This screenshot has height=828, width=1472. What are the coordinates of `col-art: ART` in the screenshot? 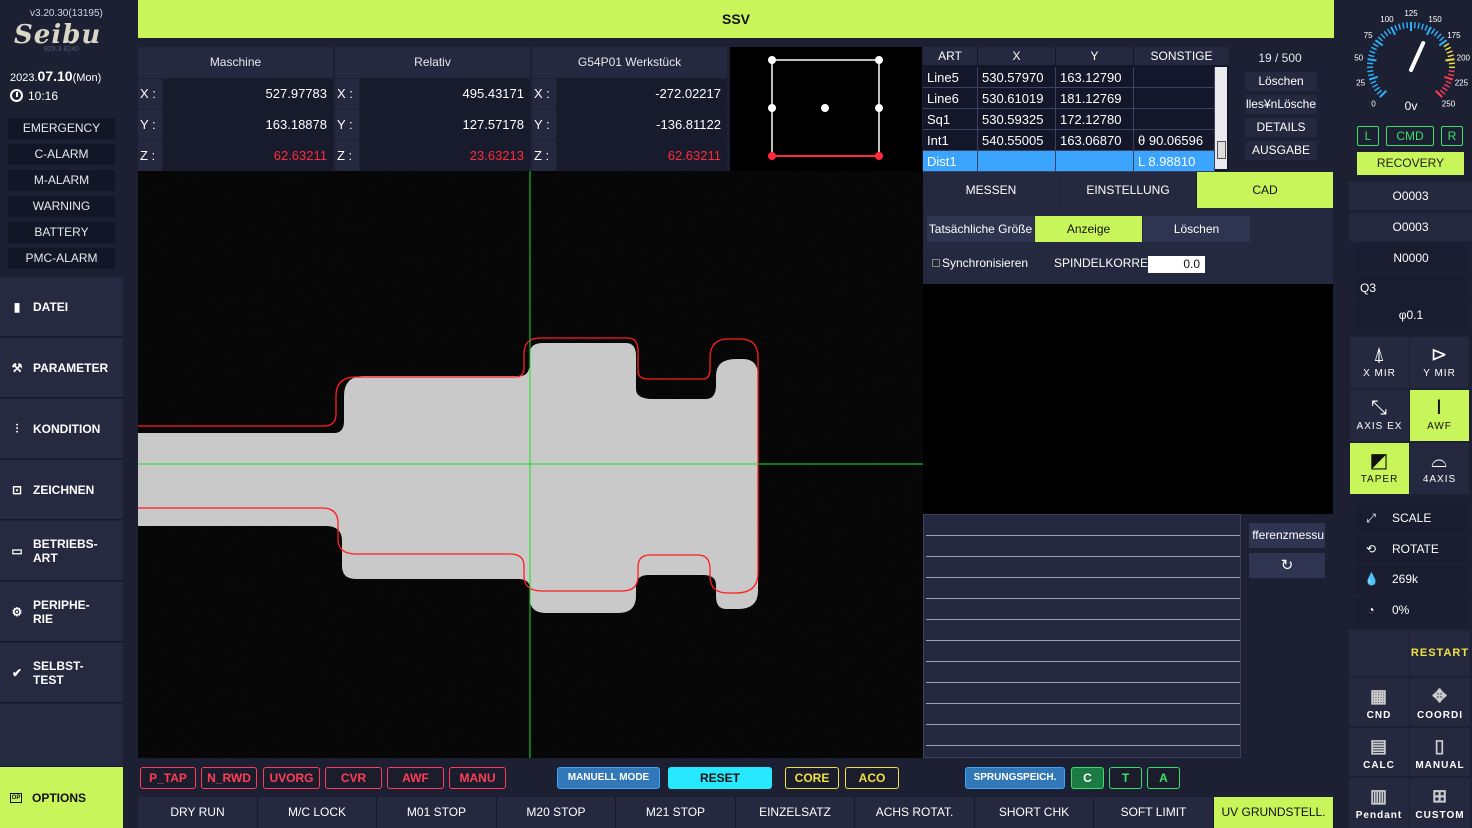 It's located at (950, 56).